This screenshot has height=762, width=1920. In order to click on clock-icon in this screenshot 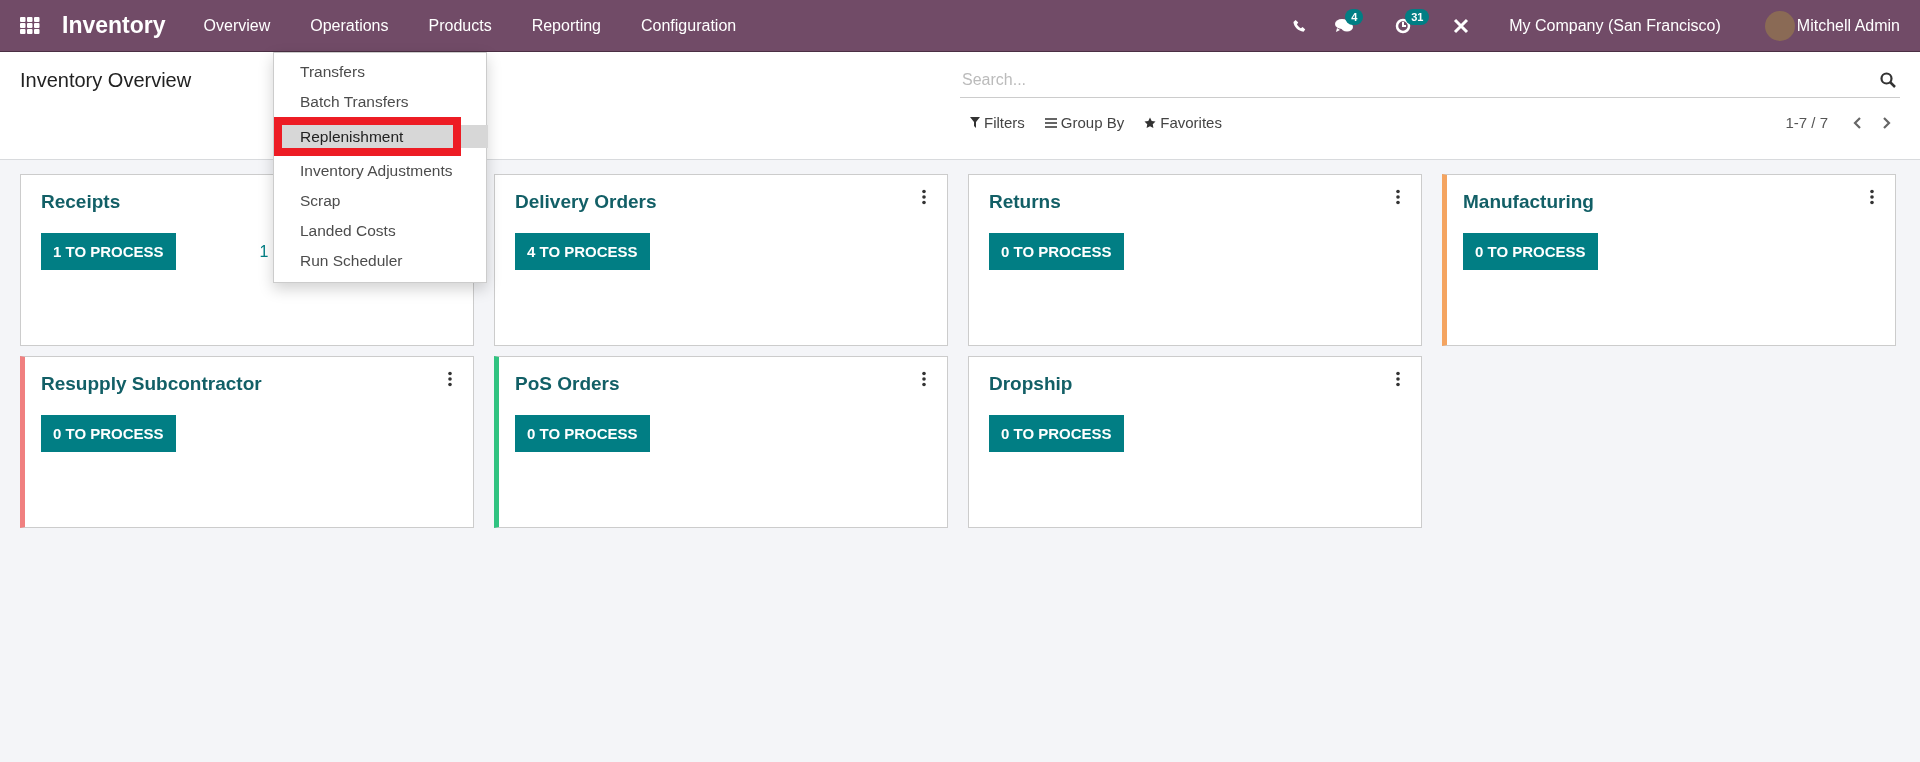, I will do `click(1403, 25)`.